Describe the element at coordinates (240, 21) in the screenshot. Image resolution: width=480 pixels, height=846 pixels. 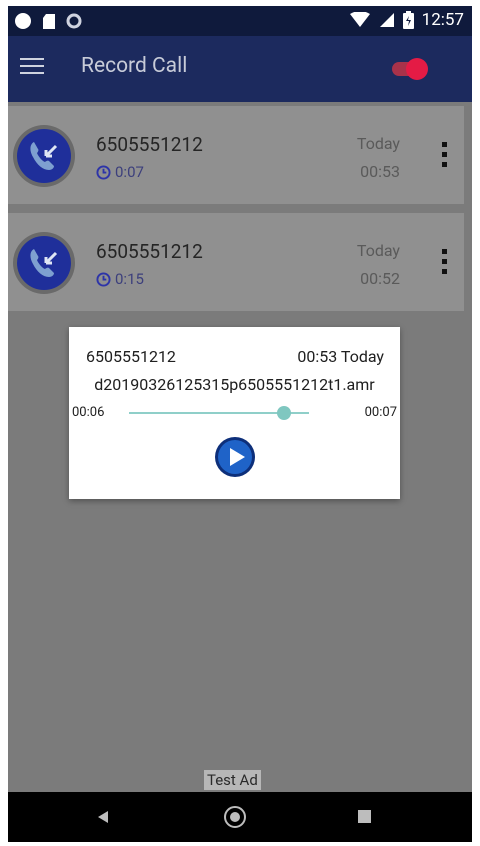
I see `status-bar: 12:57` at that location.